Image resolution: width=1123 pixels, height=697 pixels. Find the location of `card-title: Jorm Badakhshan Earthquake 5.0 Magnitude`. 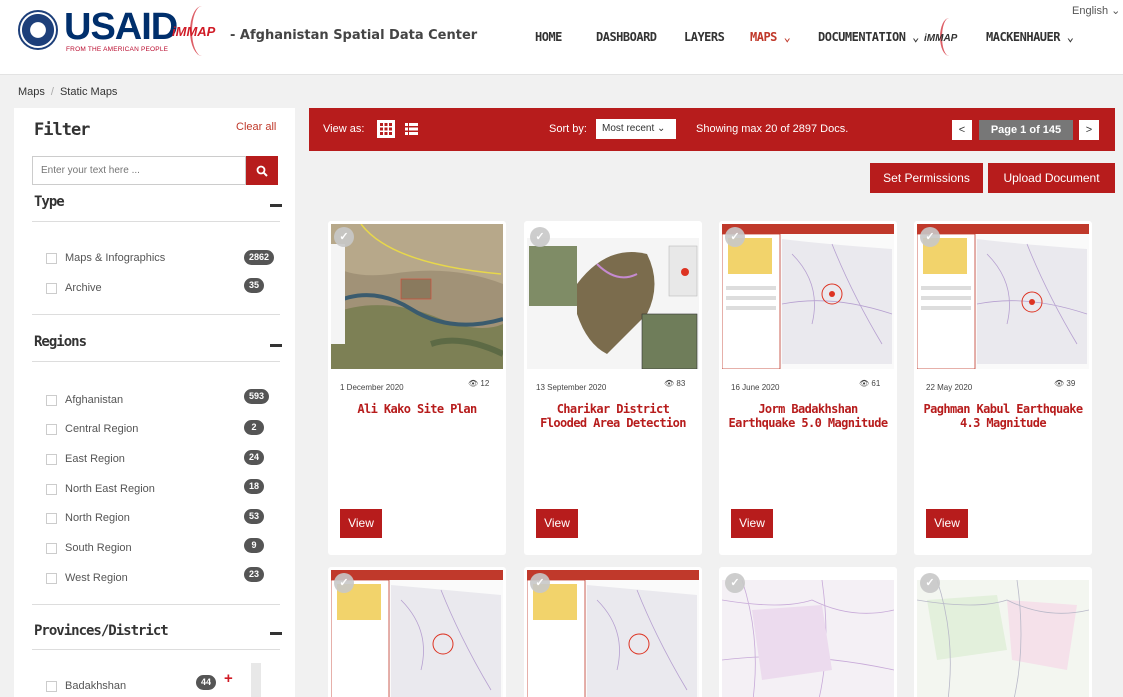

card-title: Jorm Badakhshan Earthquake 5.0 Magnitude is located at coordinates (808, 416).